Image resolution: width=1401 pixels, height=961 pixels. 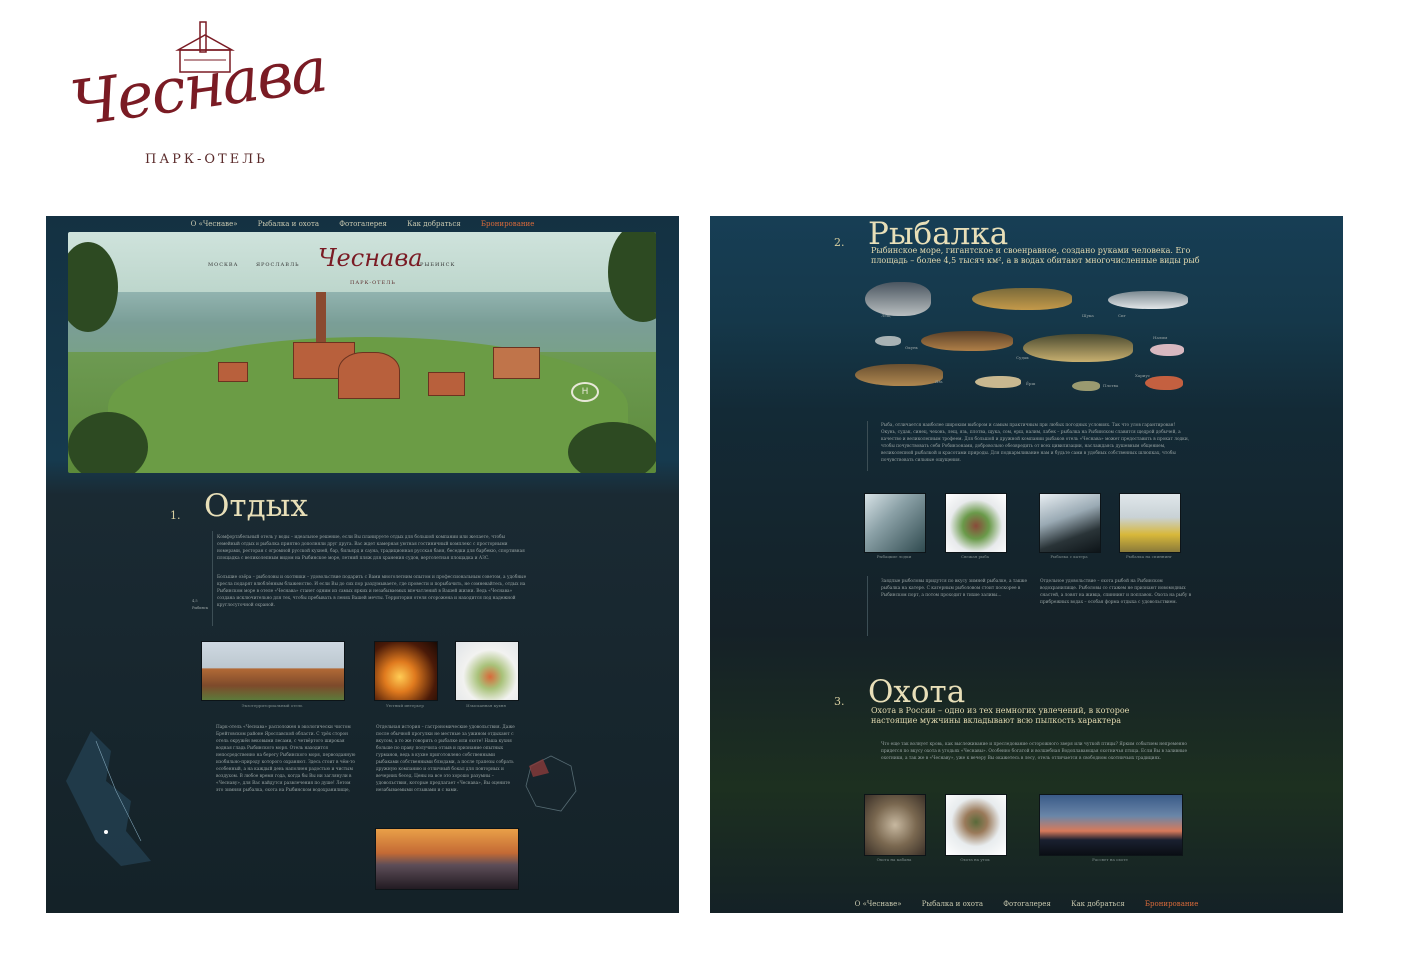 What do you see at coordinates (108, 798) in the screenshot?
I see `region-map` at bounding box center [108, 798].